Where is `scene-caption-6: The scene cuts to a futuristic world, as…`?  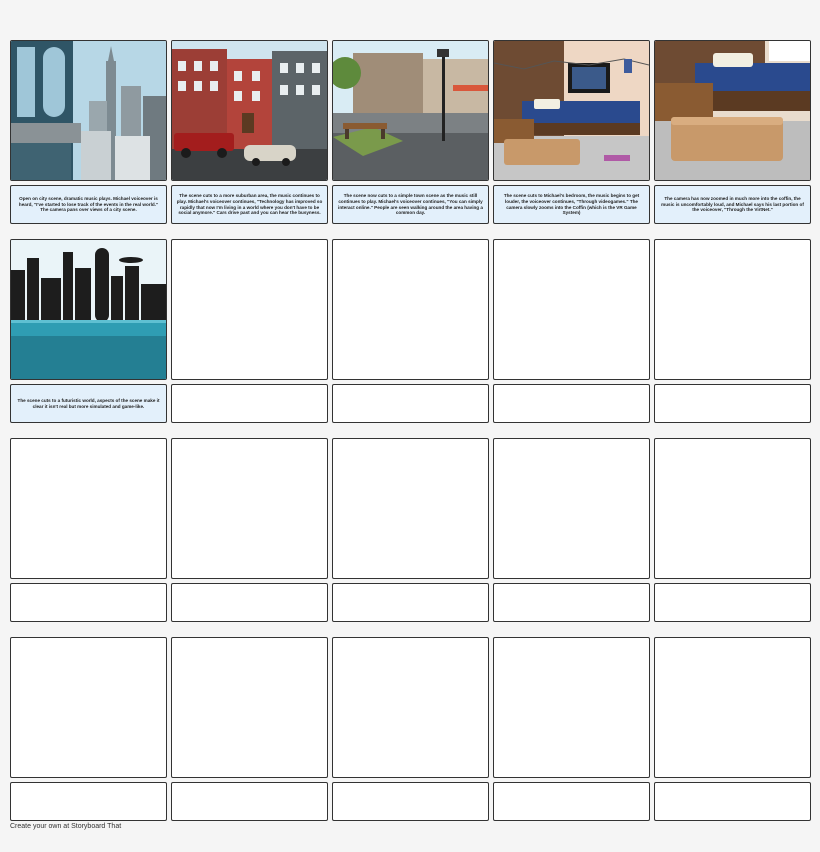 scene-caption-6: The scene cuts to a futuristic world, as… is located at coordinates (88, 403).